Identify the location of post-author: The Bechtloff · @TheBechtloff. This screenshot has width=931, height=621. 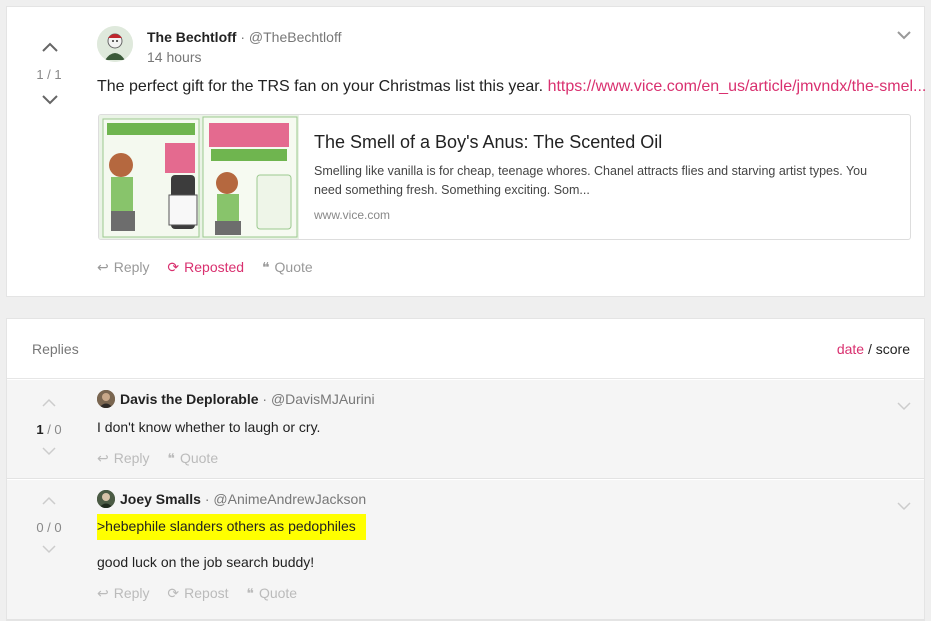
(244, 37).